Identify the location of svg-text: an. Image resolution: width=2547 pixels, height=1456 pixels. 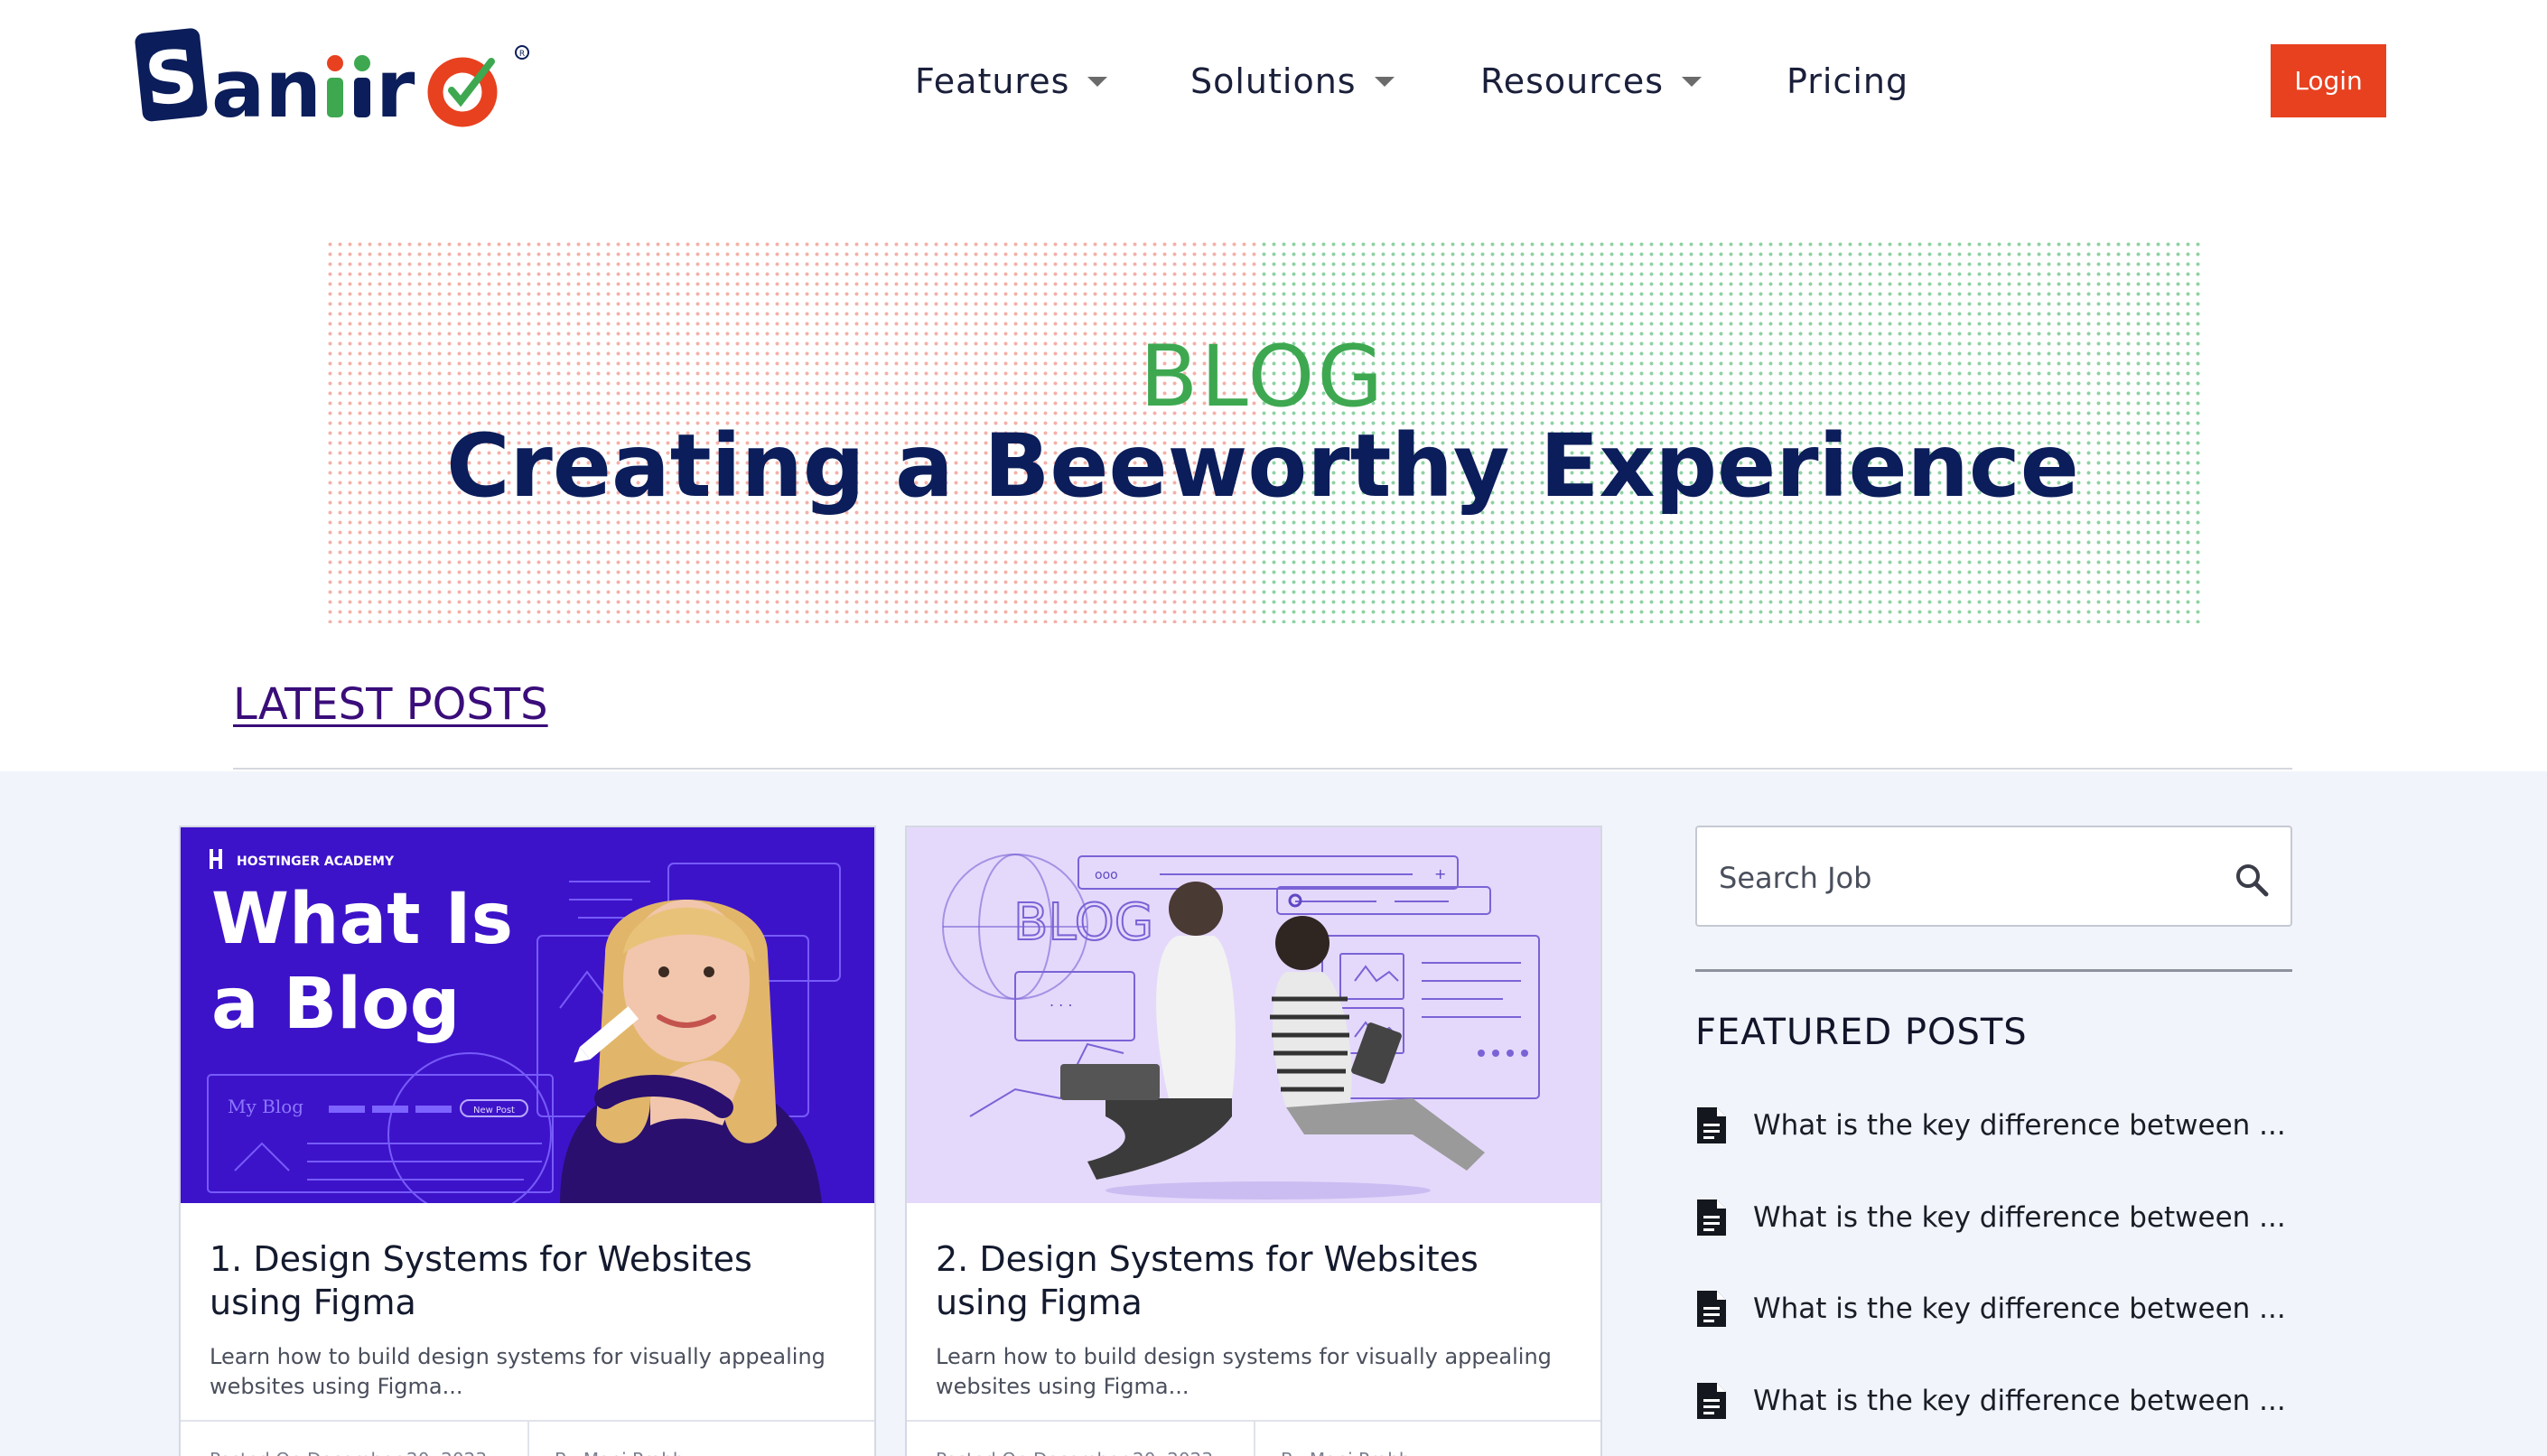
(266, 86).